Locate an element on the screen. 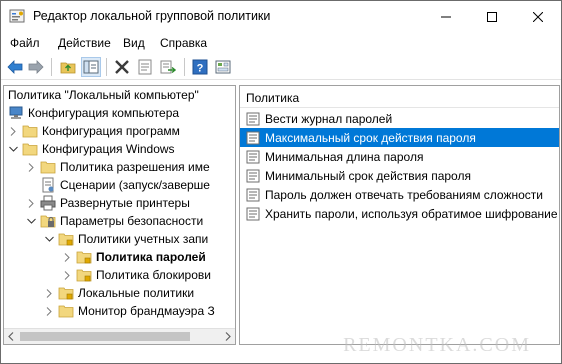 The image size is (562, 364). close-icon is located at coordinates (538, 16).